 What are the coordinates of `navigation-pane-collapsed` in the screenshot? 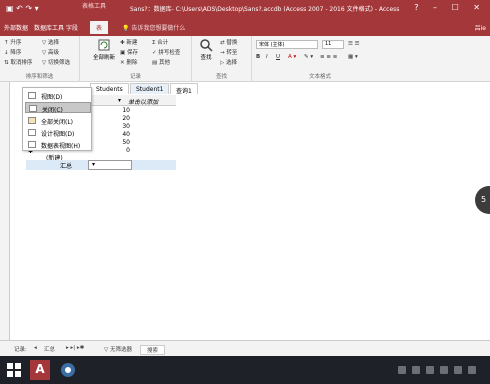 It's located at (5, 211).